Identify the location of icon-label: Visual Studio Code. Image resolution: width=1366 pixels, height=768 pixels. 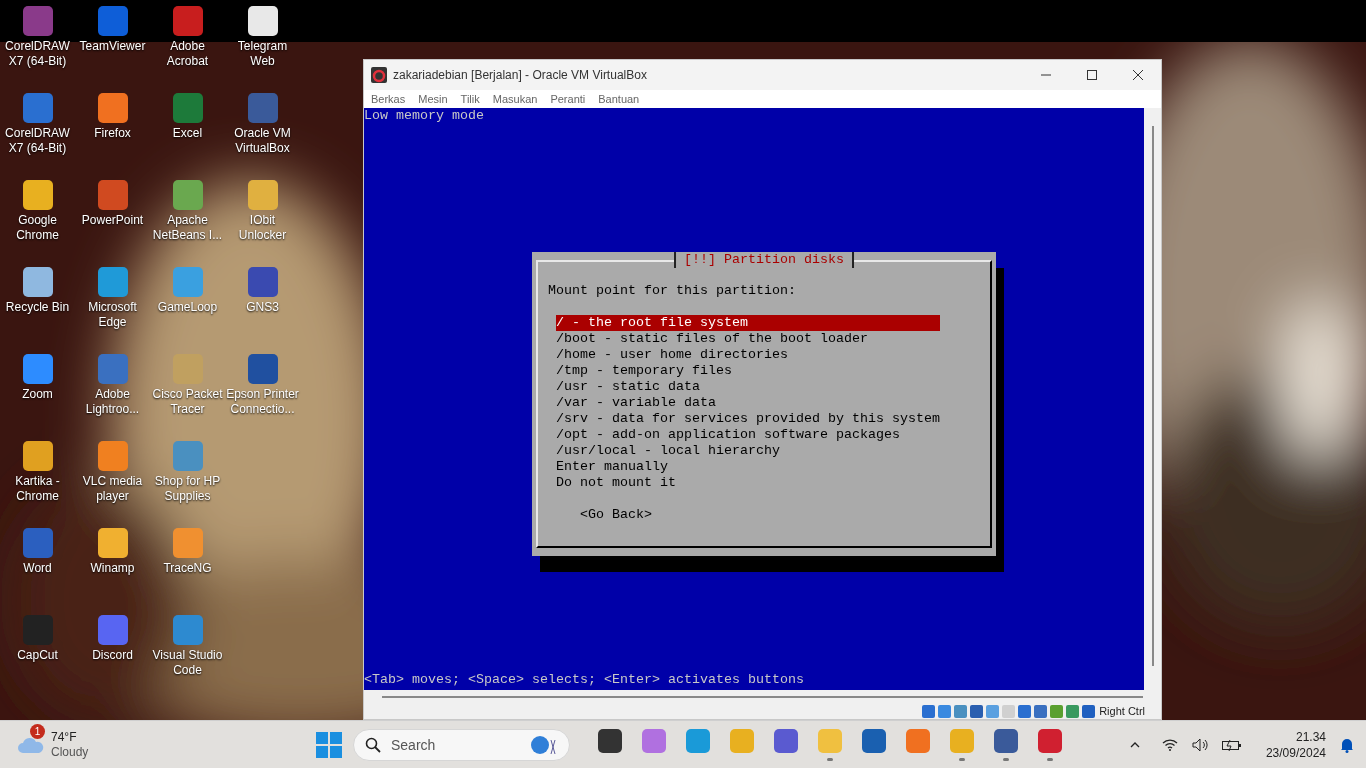
(187, 663).